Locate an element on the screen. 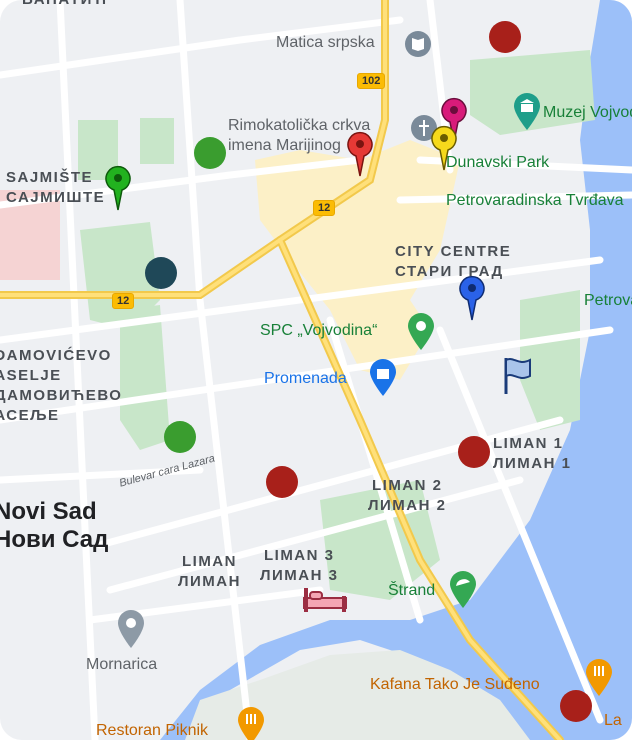  poi-label-strand: Štrand is located at coordinates (411, 591).